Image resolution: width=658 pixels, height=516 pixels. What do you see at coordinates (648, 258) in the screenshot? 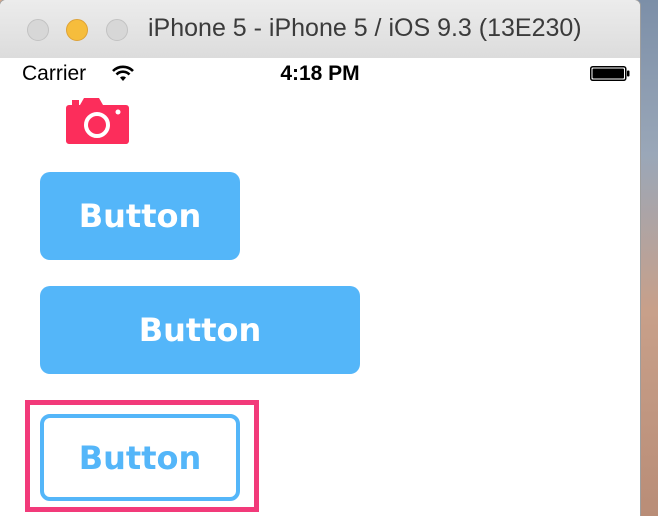
I see `desktop-background` at bounding box center [648, 258].